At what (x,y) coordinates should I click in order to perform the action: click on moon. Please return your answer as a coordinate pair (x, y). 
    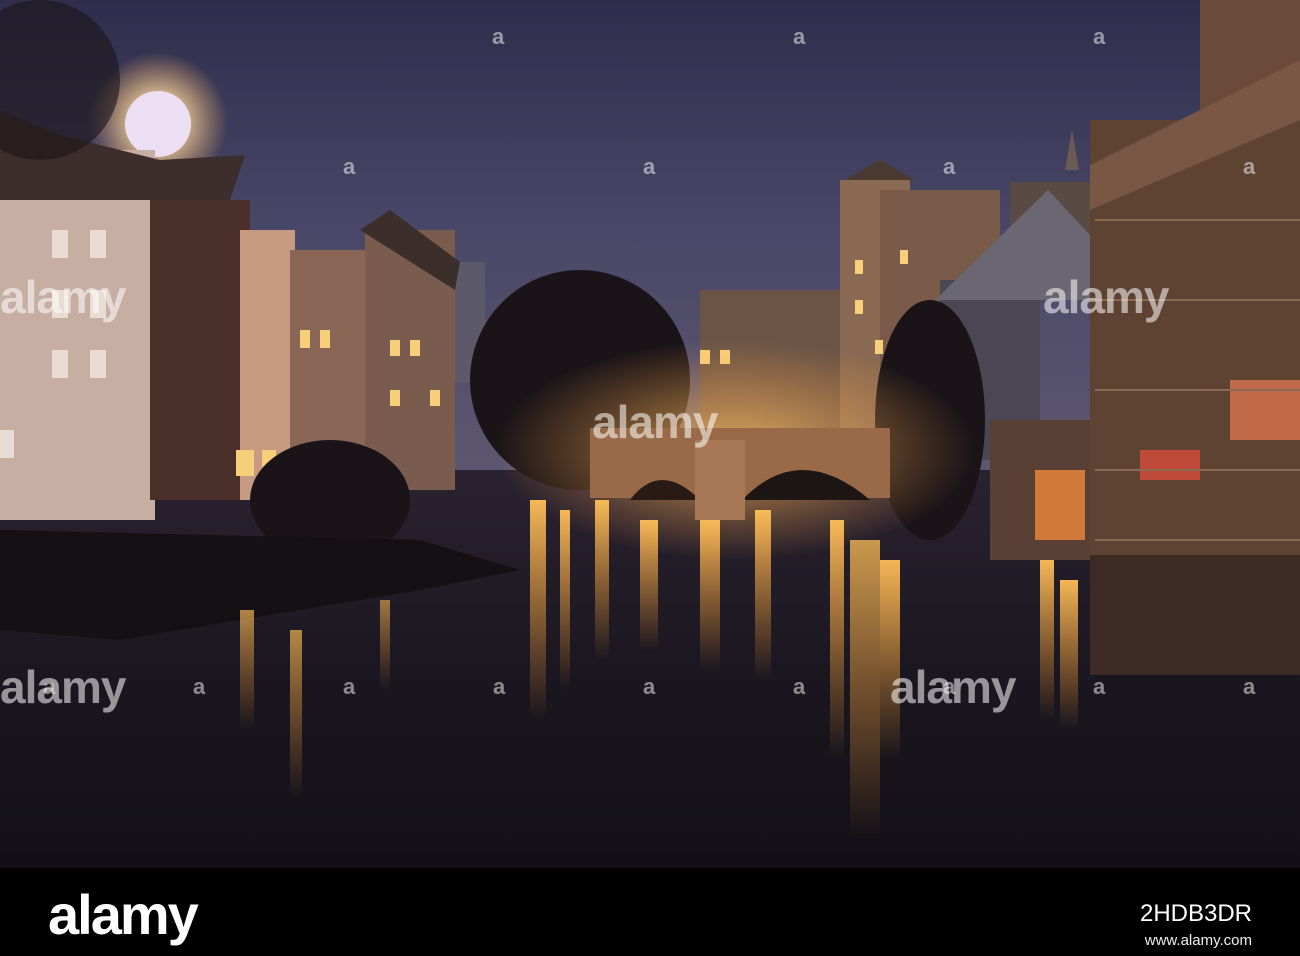
    Looking at the image, I should click on (158, 124).